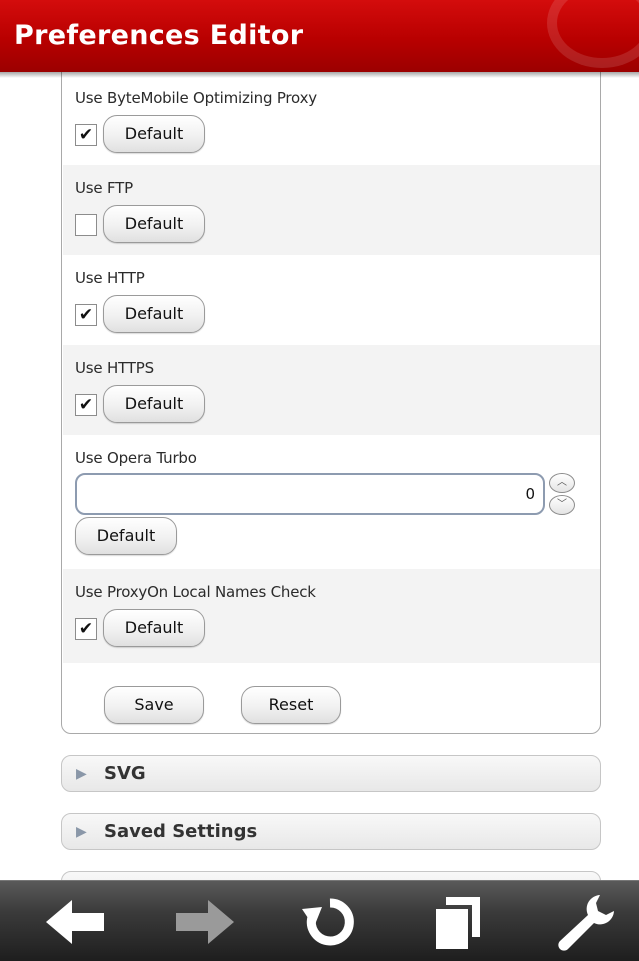 The image size is (639, 961). I want to click on spin-up-button: ︿, so click(562, 483).